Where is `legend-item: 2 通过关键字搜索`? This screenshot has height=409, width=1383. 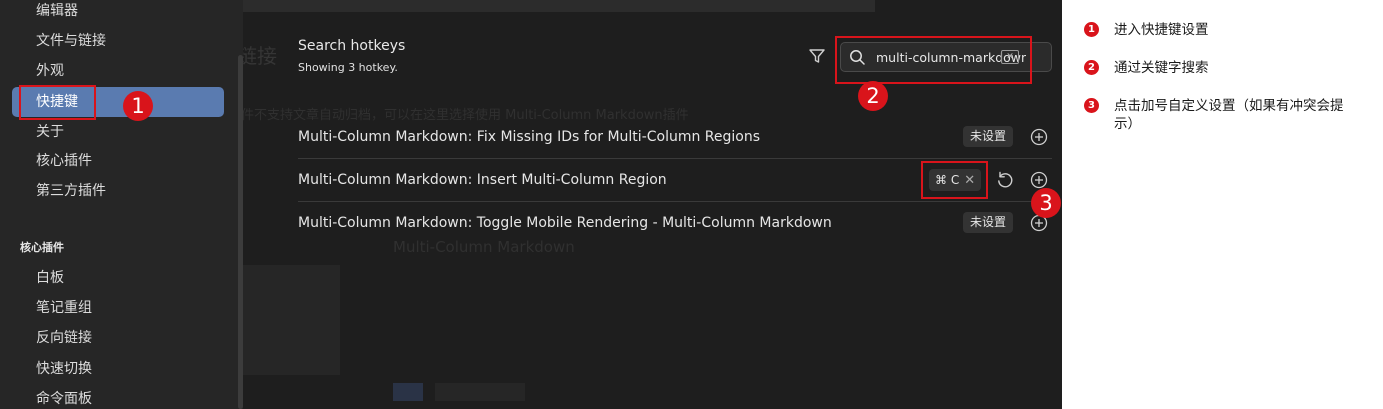
legend-item: 2 通过关键字搜索 is located at coordinates (1219, 68).